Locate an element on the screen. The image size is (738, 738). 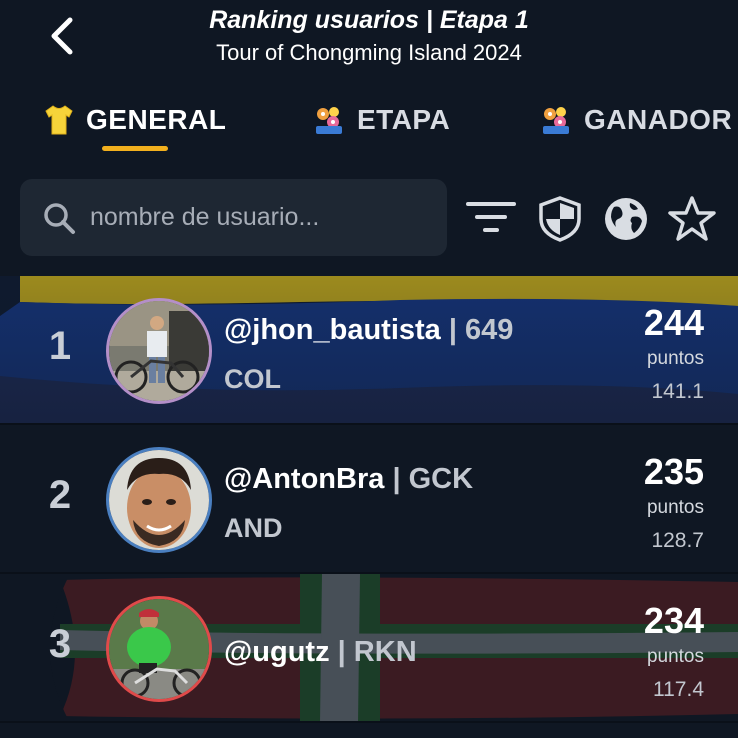
rank-number: 1 is located at coordinates (60, 346).